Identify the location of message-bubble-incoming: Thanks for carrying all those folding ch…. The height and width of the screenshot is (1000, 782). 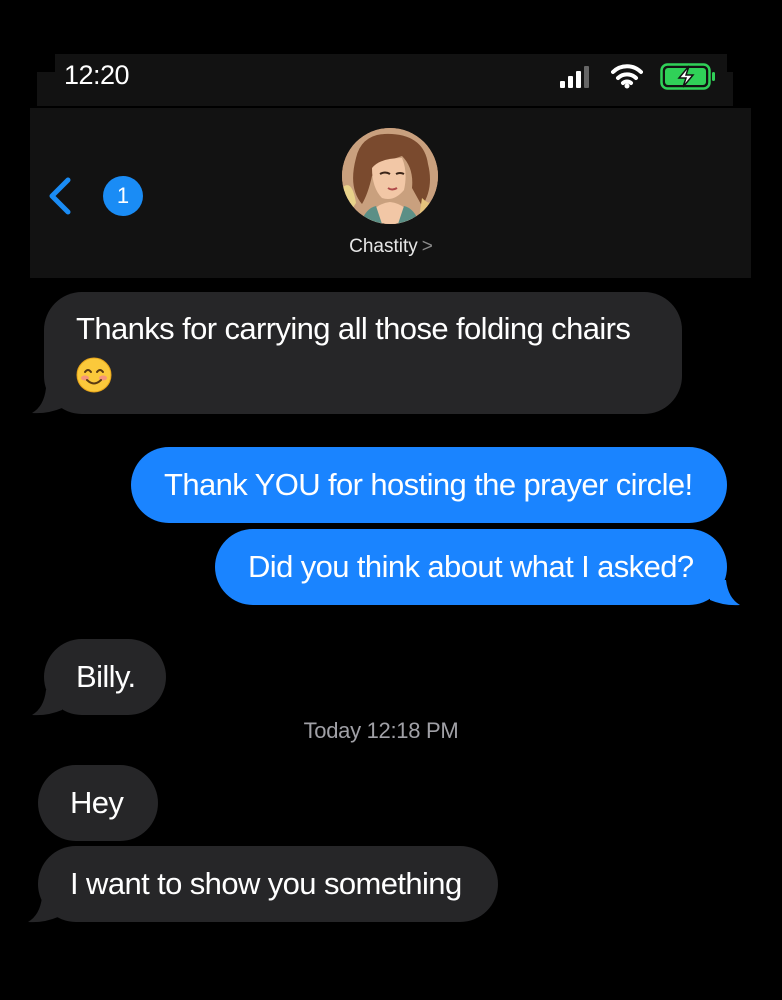
(363, 353).